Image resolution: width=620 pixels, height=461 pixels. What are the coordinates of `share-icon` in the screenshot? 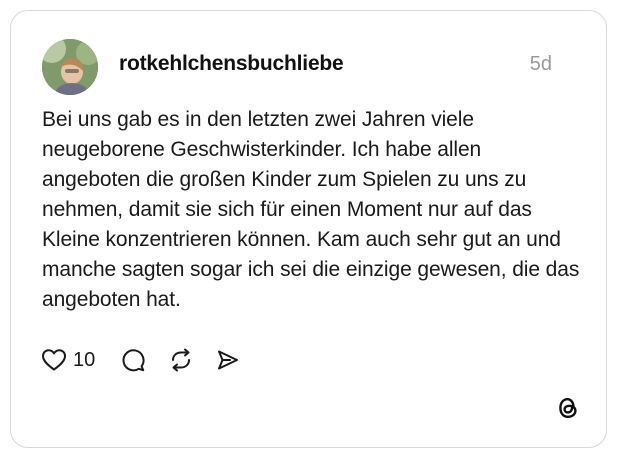 It's located at (228, 360).